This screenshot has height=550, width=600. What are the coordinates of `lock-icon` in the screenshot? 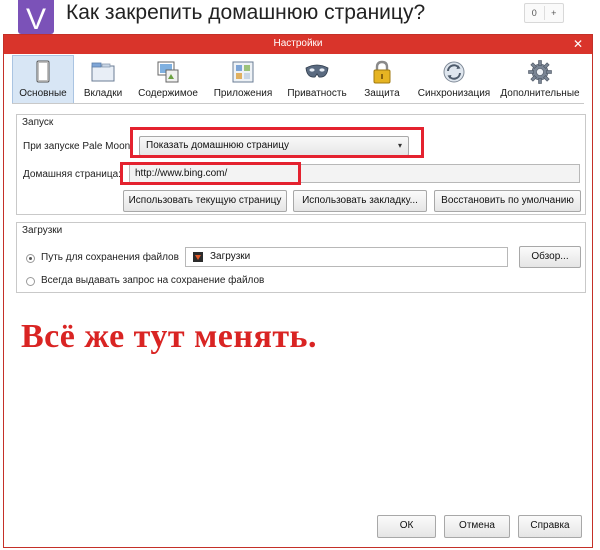 It's located at (382, 72).